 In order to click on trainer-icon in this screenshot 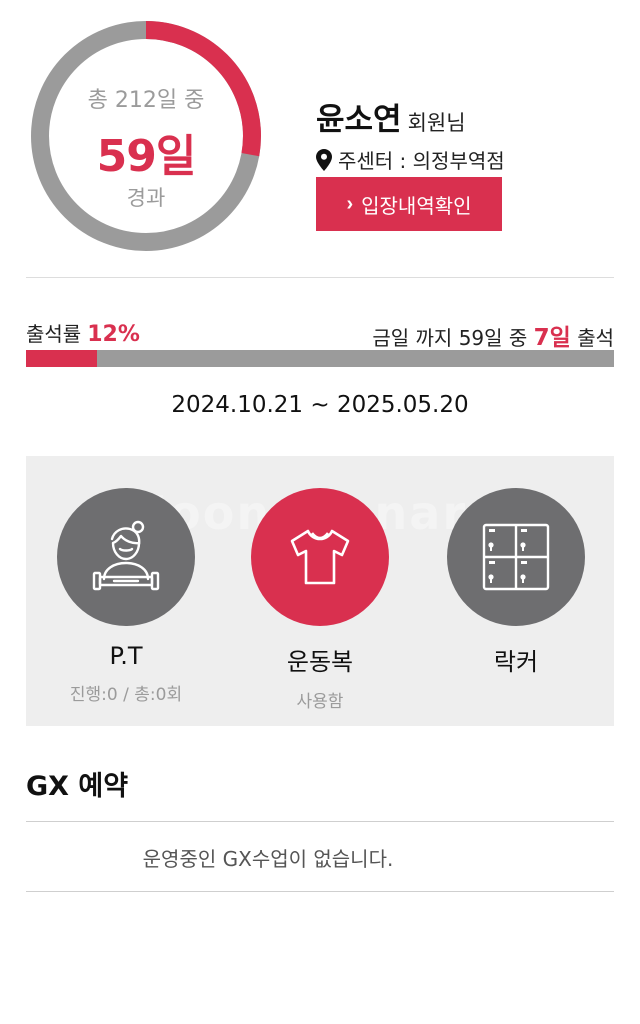, I will do `click(126, 555)`.